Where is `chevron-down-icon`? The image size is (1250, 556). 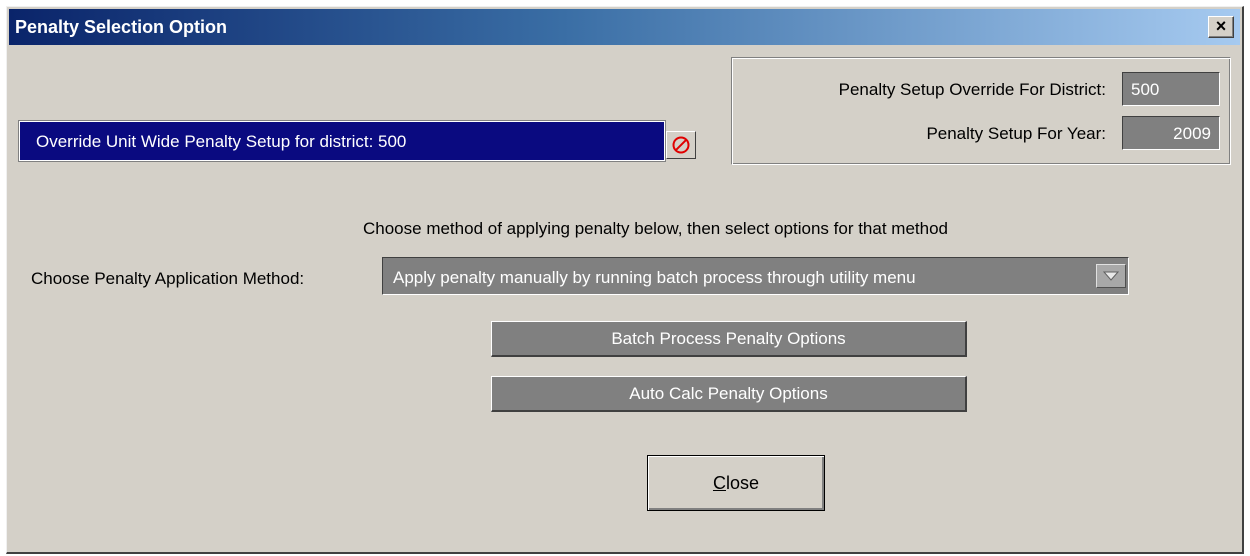
chevron-down-icon is located at coordinates (1111, 276).